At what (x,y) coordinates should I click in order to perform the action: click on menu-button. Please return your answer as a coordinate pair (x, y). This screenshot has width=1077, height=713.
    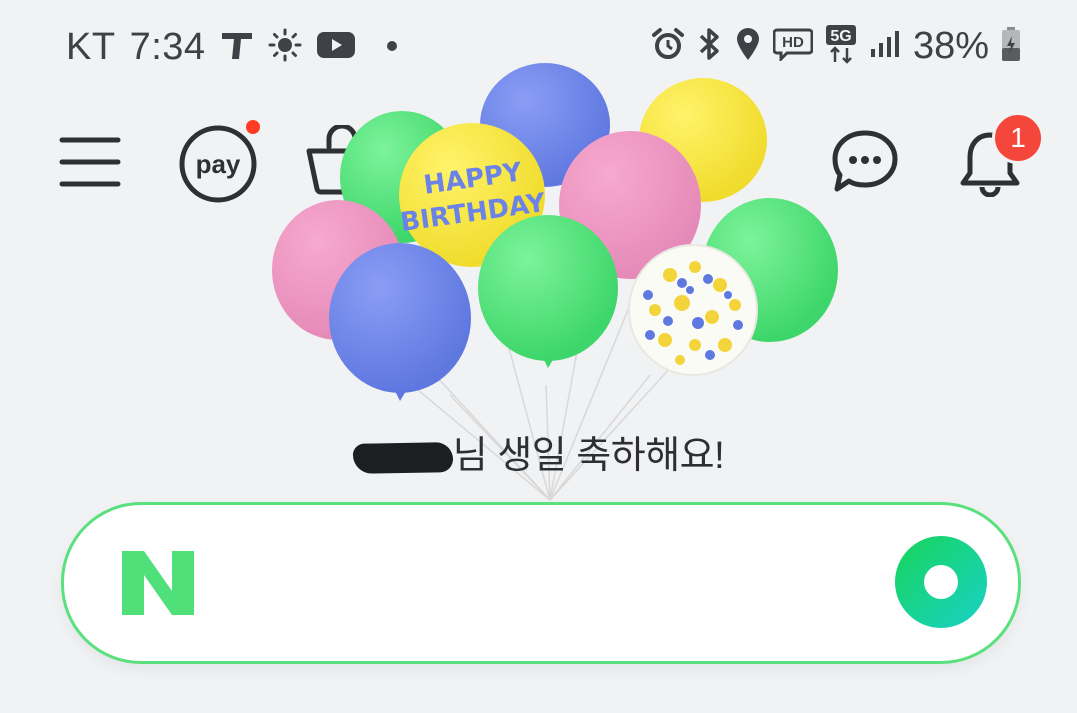
    Looking at the image, I should click on (90, 162).